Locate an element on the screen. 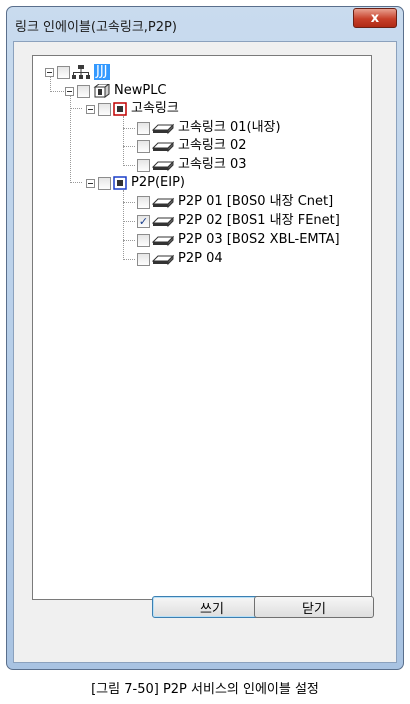 The image size is (410, 704). tree-label-root: JJJ is located at coordinates (102, 72).